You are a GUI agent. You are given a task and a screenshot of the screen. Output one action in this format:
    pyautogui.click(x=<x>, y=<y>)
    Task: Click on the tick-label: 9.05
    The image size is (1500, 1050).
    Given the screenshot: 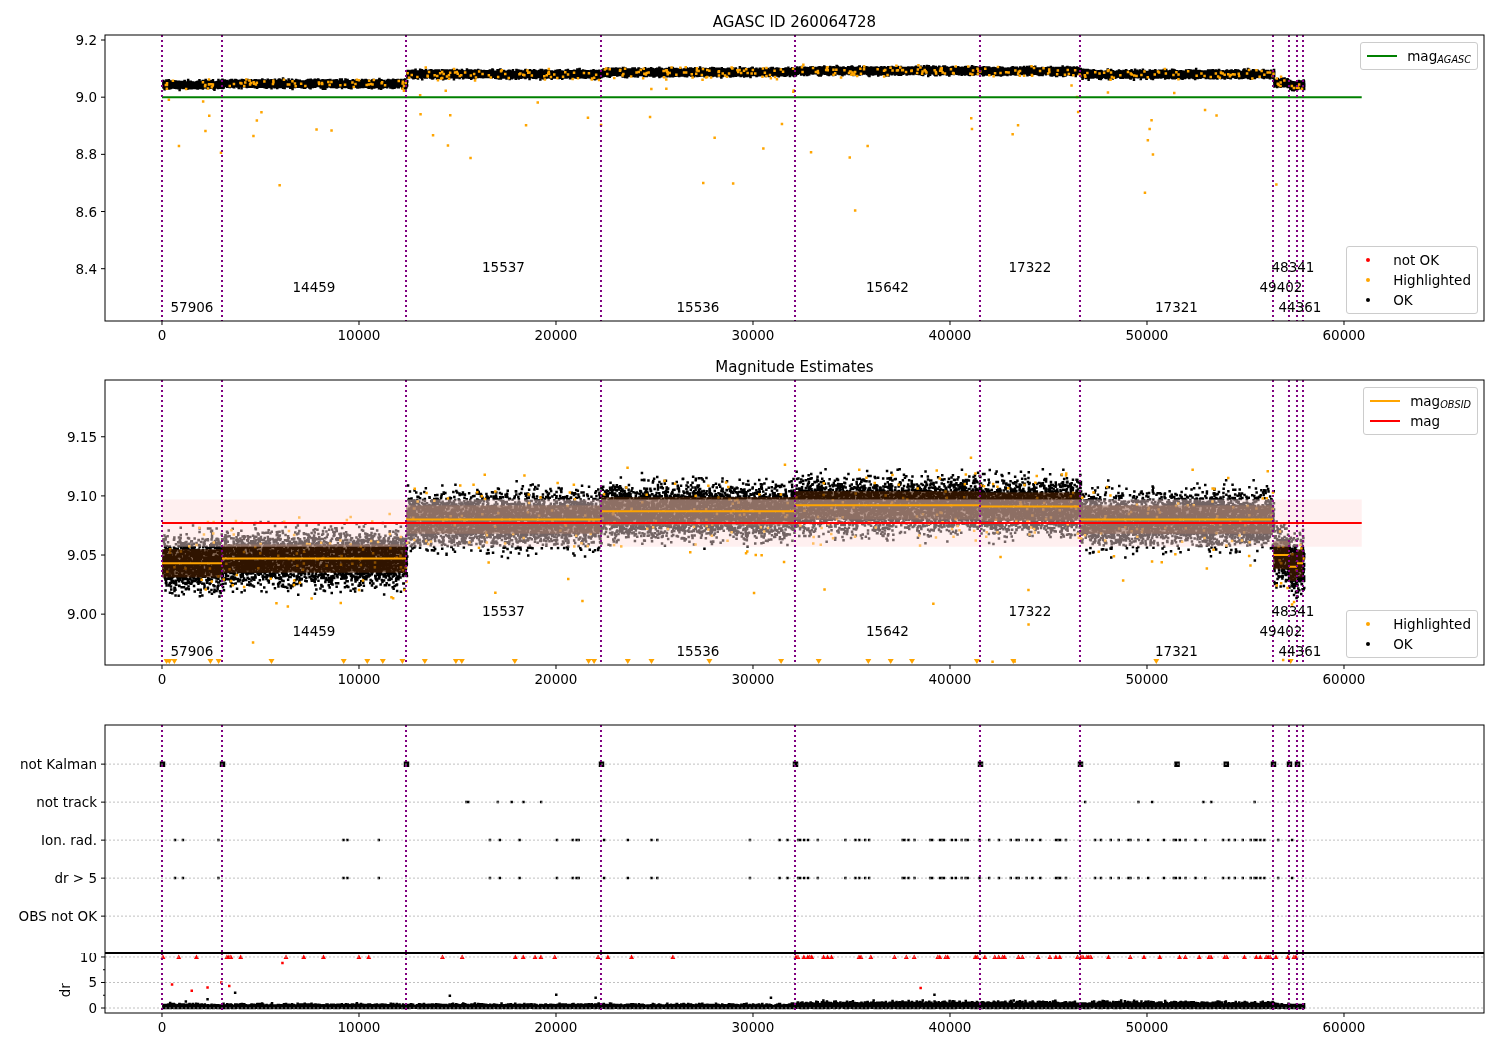 What is the action you would take?
    pyautogui.click(x=81, y=555)
    